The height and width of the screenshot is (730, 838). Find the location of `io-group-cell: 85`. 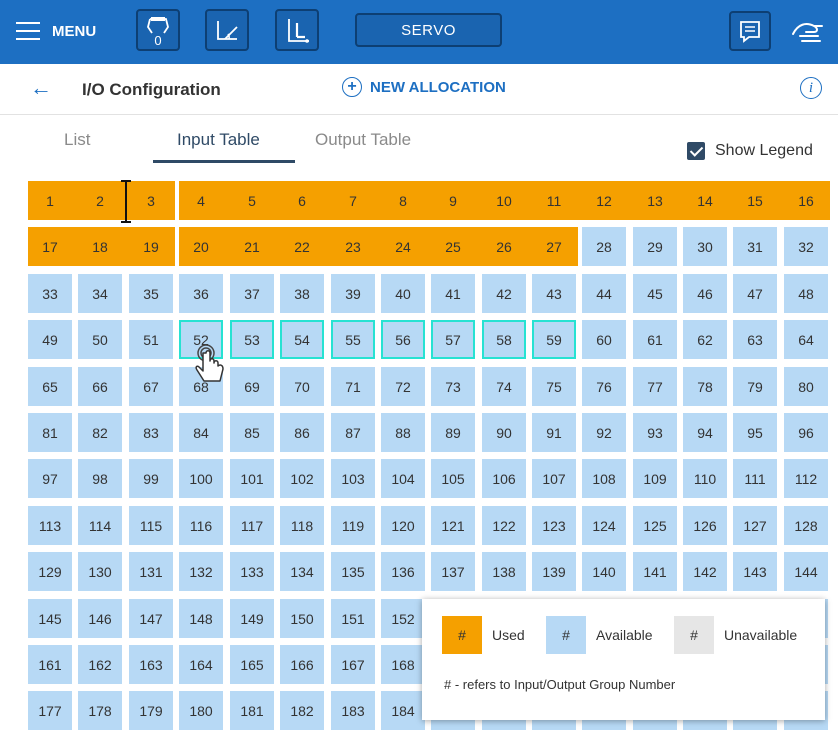

io-group-cell: 85 is located at coordinates (252, 432).